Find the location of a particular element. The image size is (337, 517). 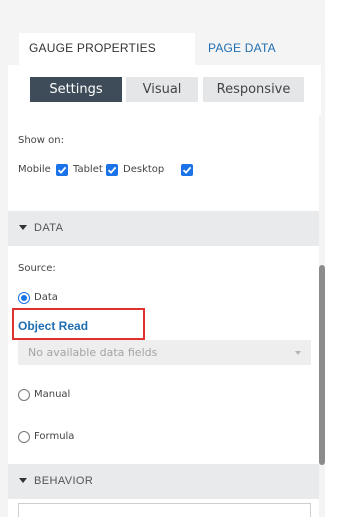

data-radio-label: Data is located at coordinates (46, 297).